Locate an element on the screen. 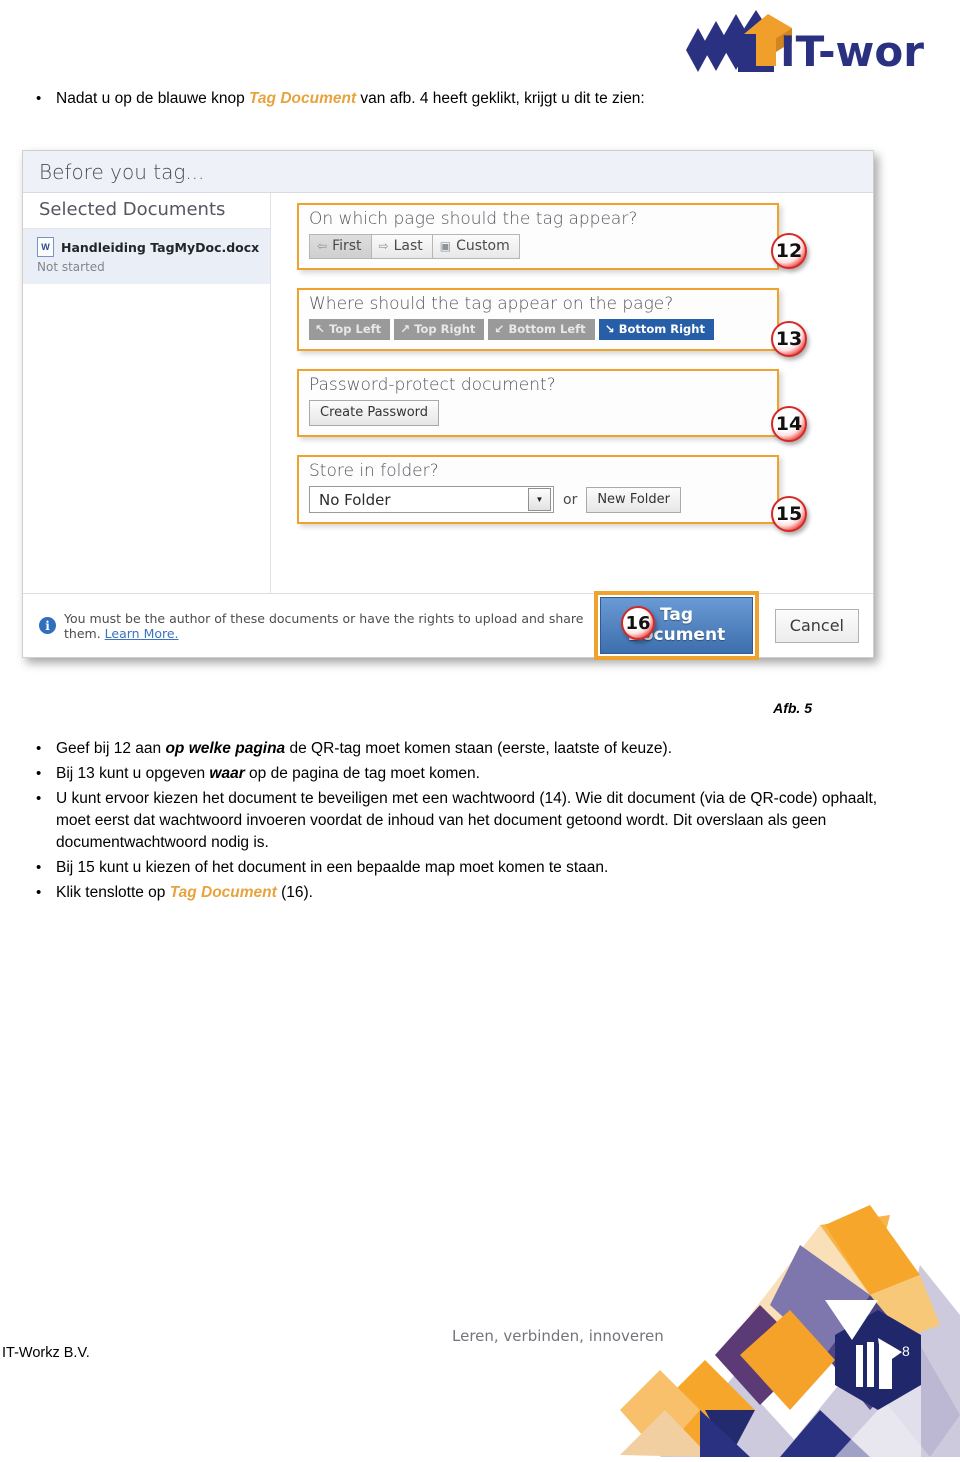 Image resolution: width=960 pixels, height=1462 pixels. folder-select-value: No Folder is located at coordinates (355, 499).